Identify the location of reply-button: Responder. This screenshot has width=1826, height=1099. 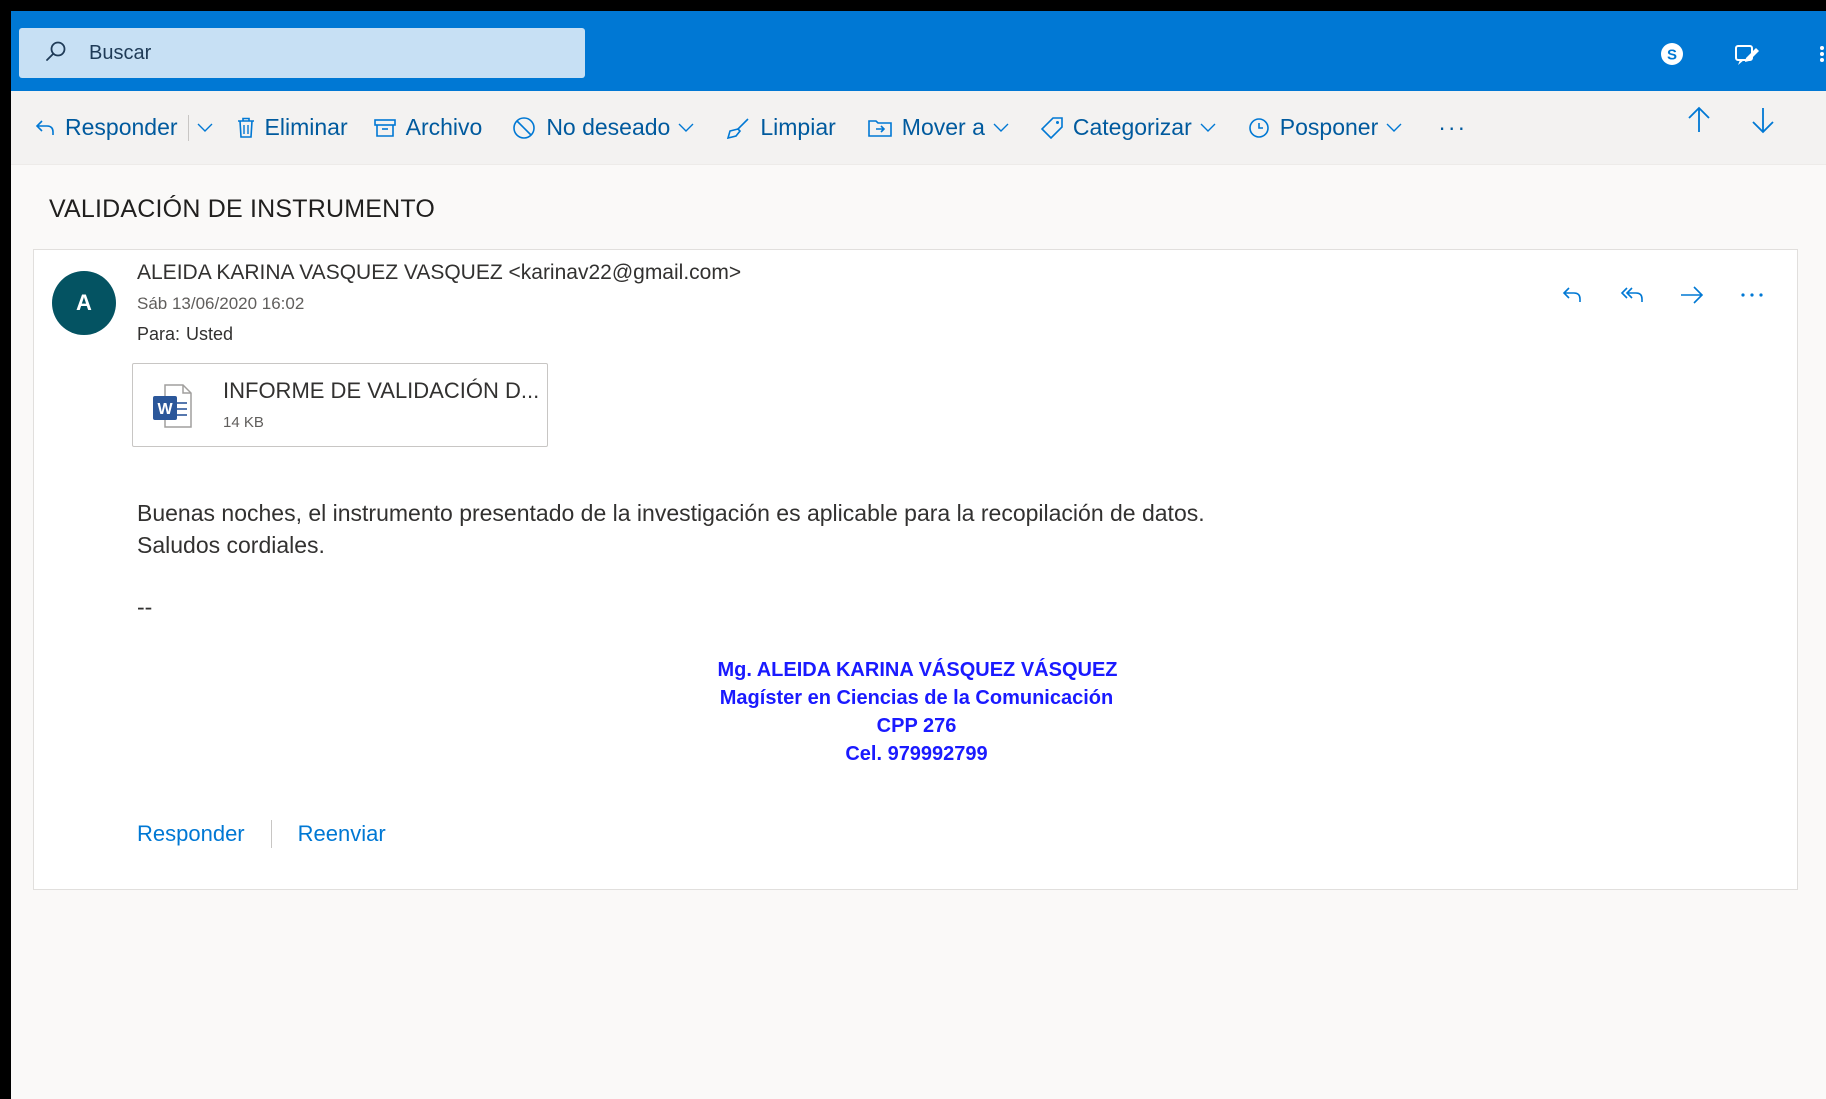
(106, 128).